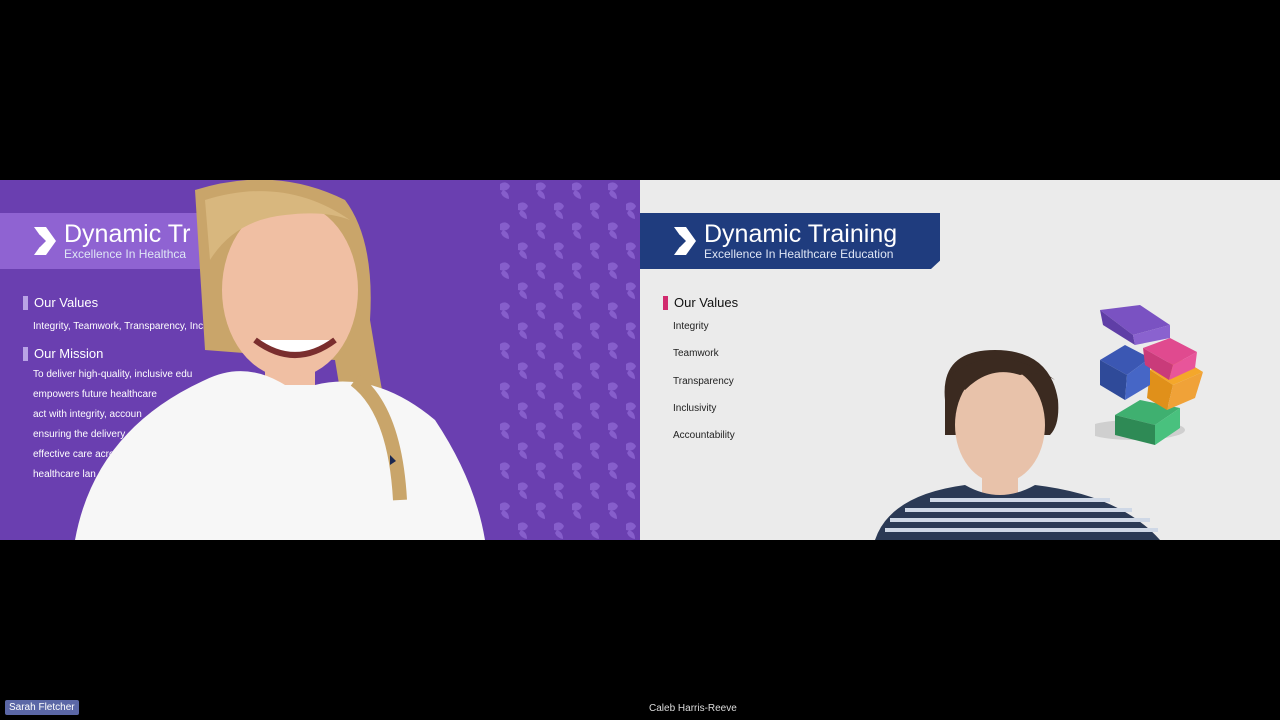 Image resolution: width=1280 pixels, height=720 pixels. What do you see at coordinates (1017, 445) in the screenshot?
I see `participant-video-caleb` at bounding box center [1017, 445].